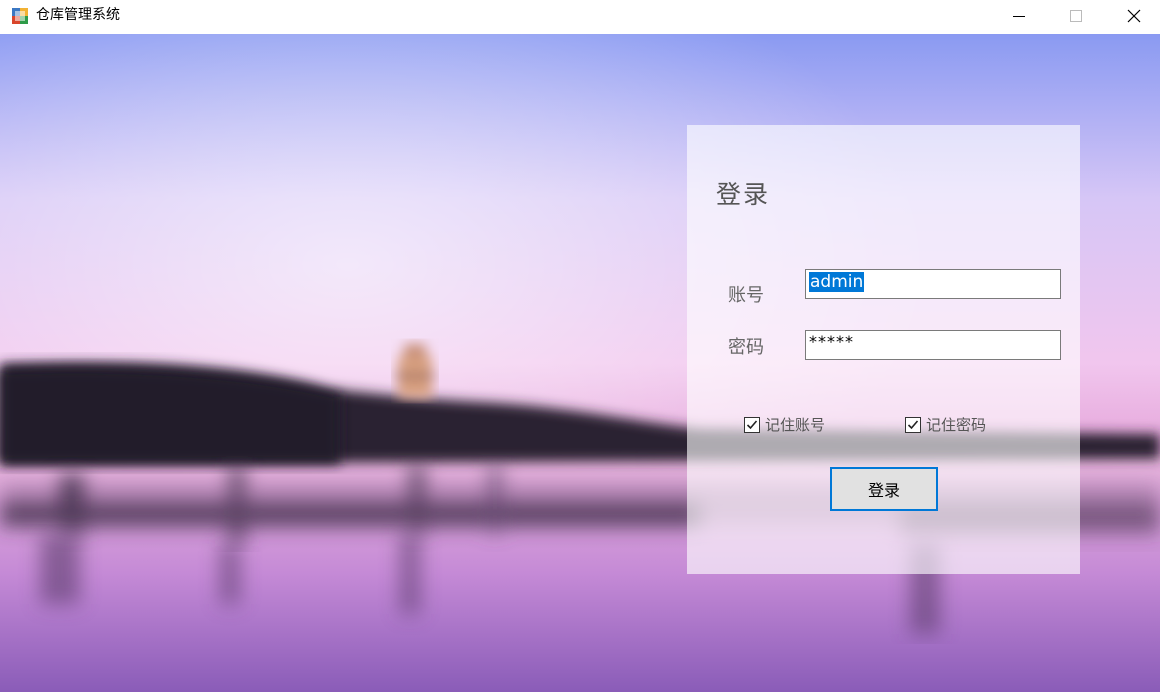  I want to click on account-value: admin, so click(837, 282).